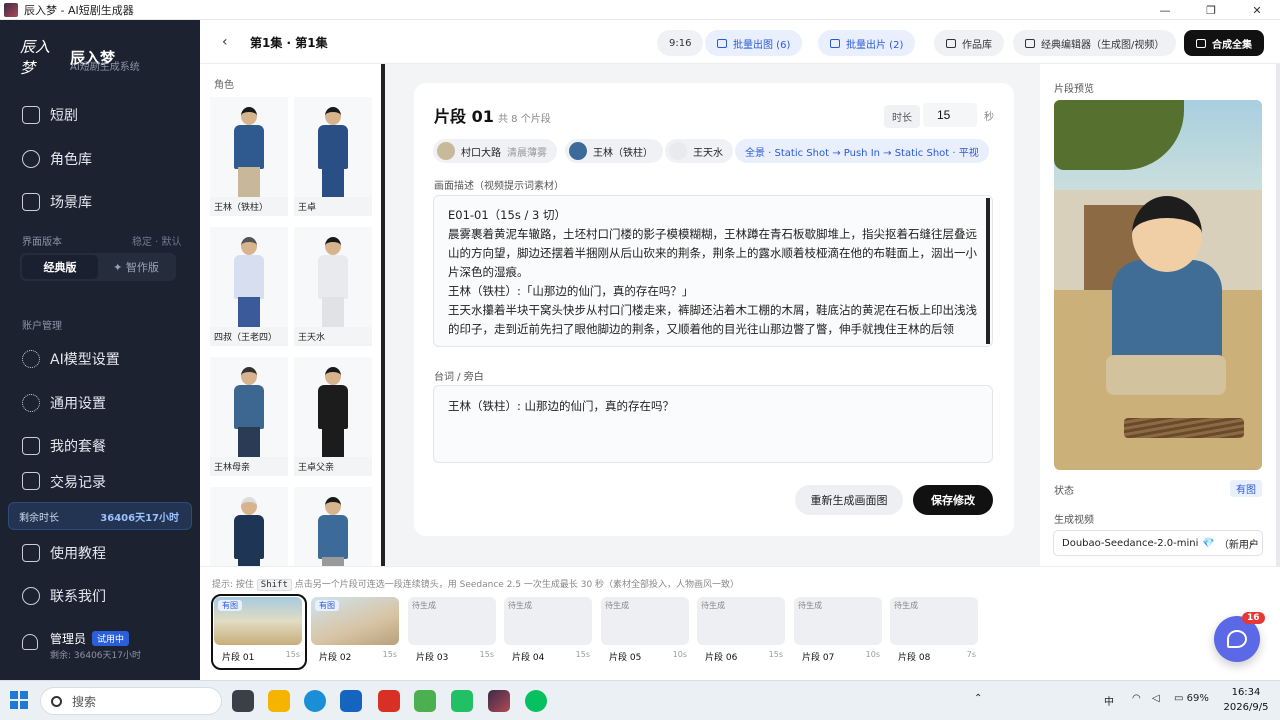  Describe the element at coordinates (1109, 700) in the screenshot. I see `ime-indicator: 中` at that location.